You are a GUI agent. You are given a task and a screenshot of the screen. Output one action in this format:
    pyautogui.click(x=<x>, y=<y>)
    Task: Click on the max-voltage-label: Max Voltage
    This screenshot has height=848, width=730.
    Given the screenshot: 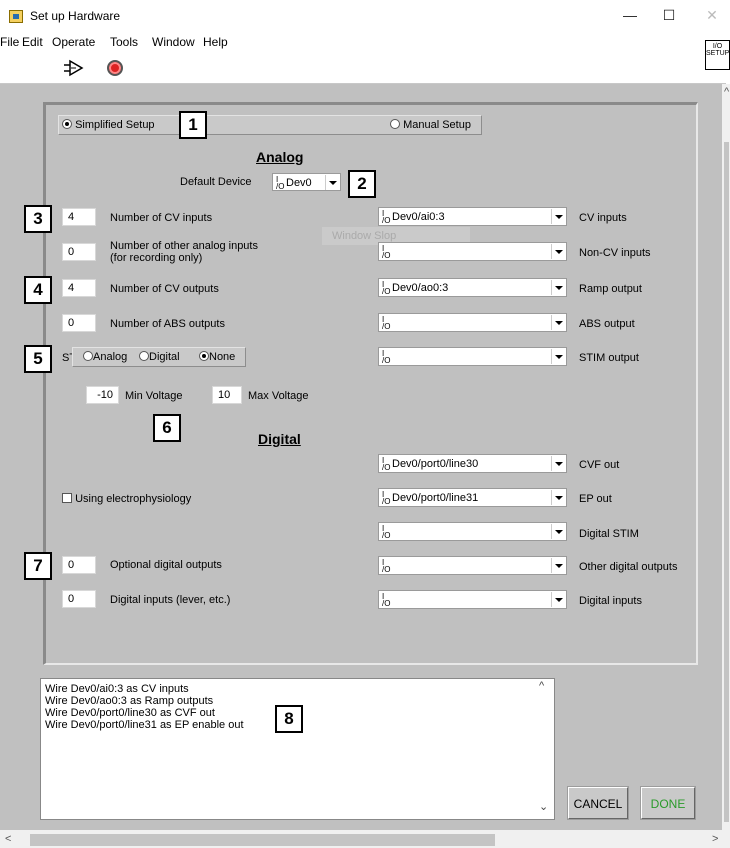 What is the action you would take?
    pyautogui.click(x=278, y=396)
    